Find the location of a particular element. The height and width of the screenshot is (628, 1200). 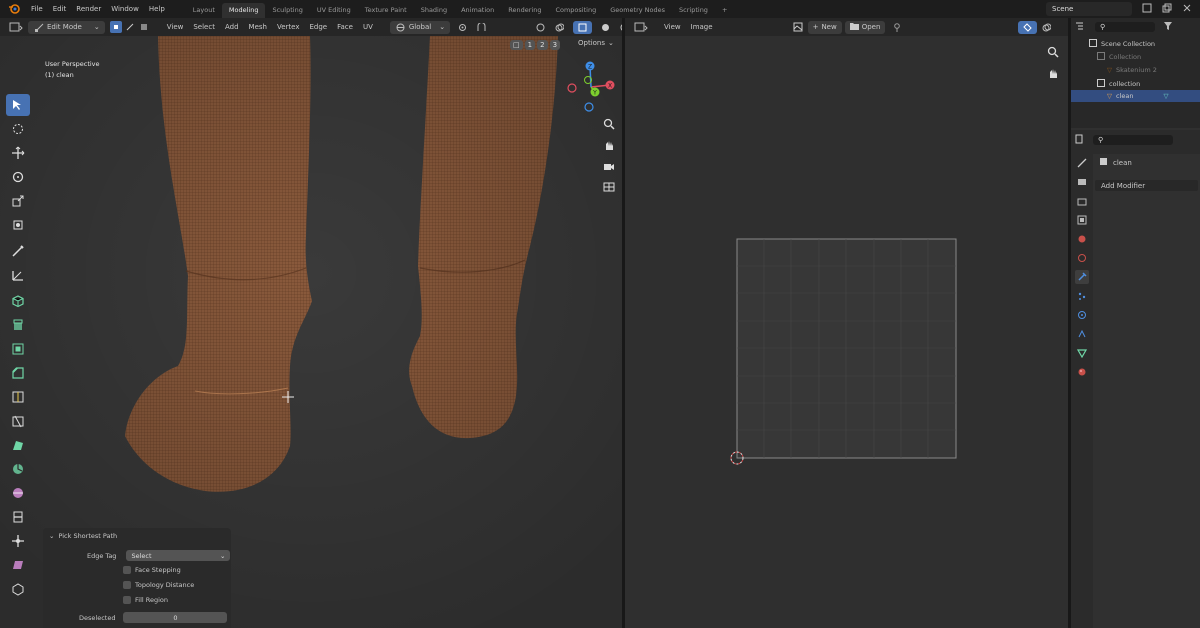

outliner-type-icon is located at coordinates (1081, 27).